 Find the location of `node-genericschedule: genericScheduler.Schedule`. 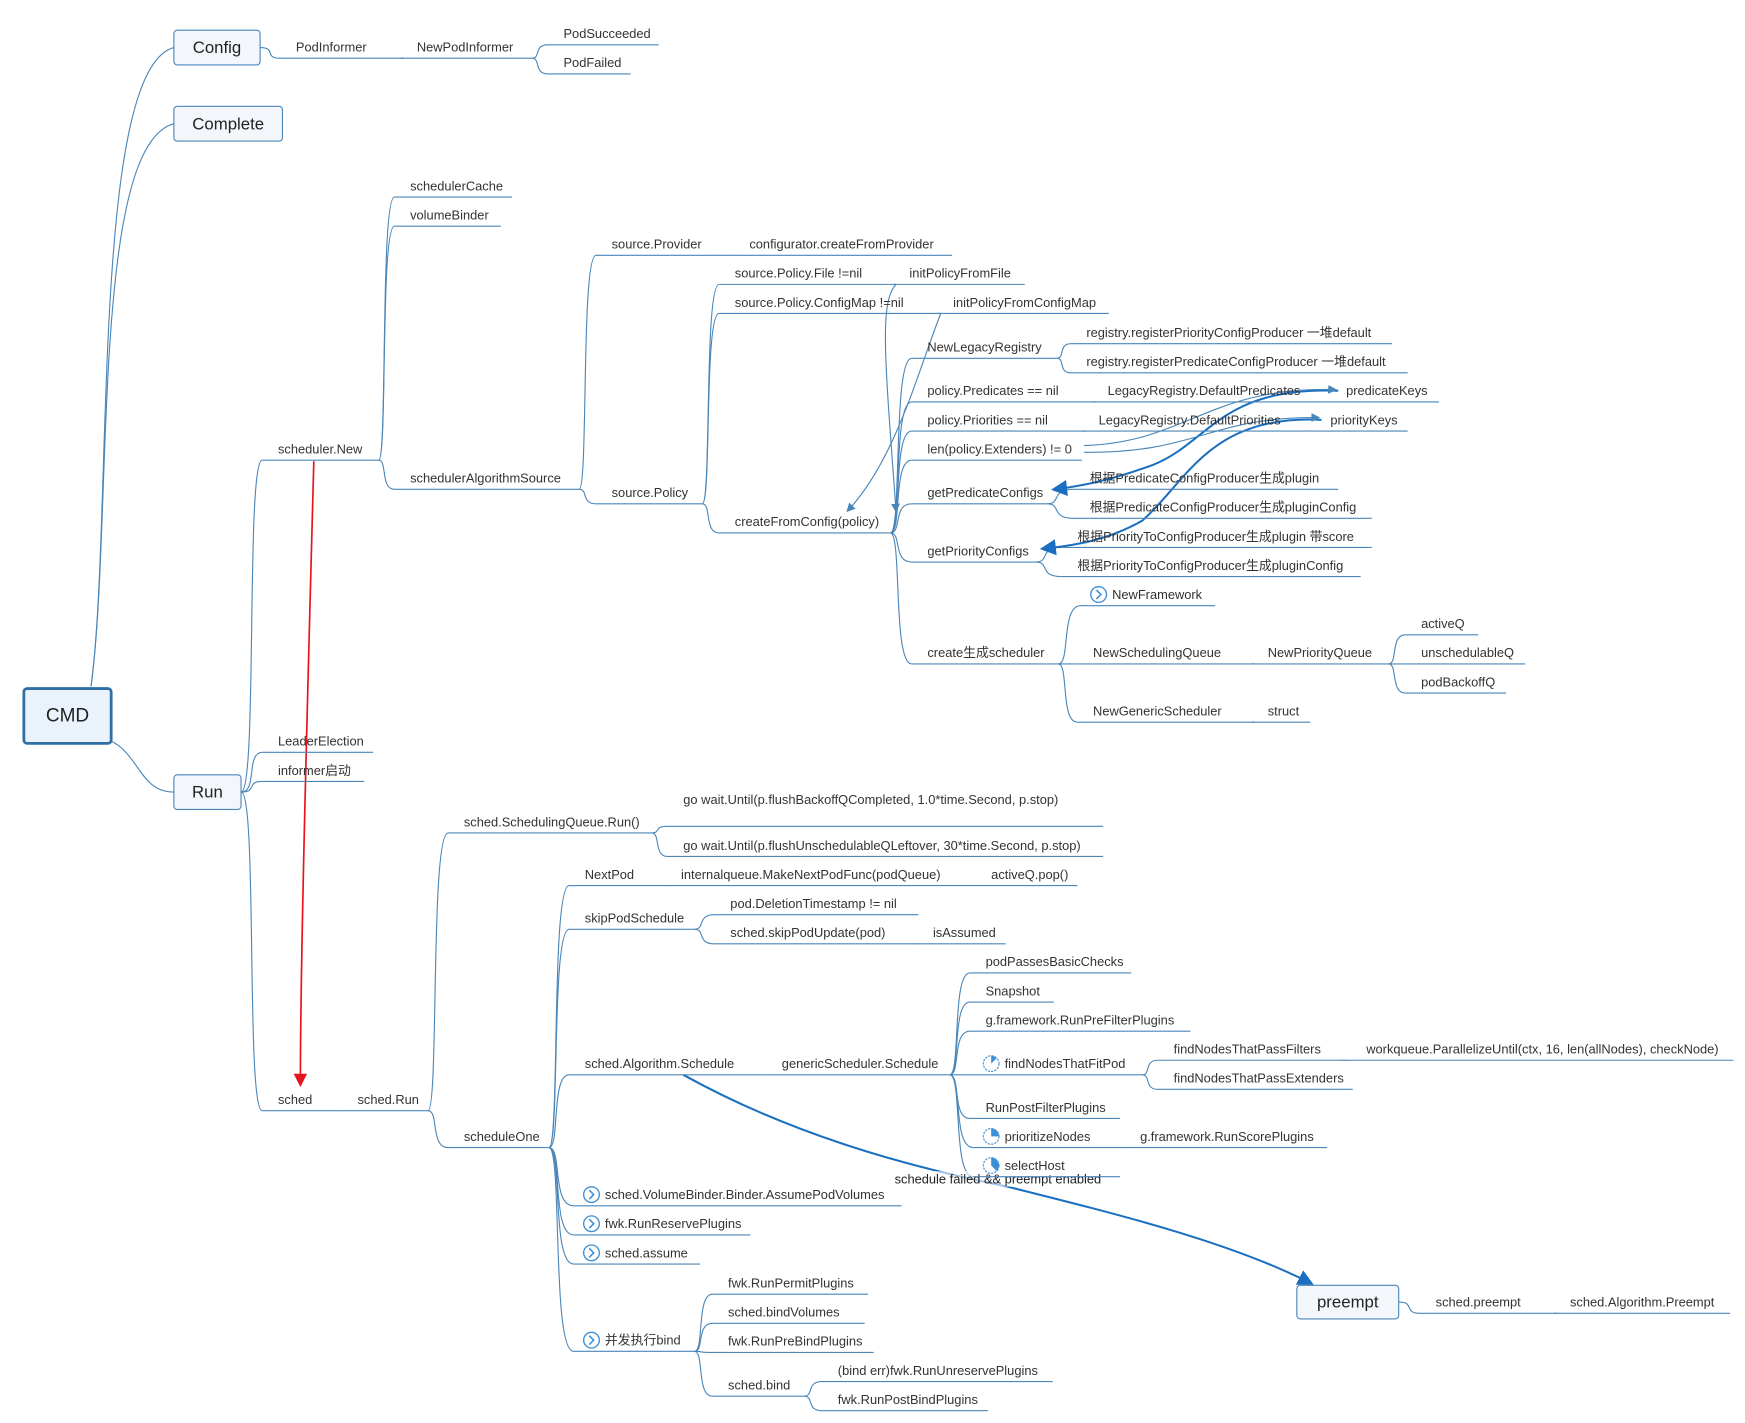

node-genericschedule: genericScheduler.Schedule is located at coordinates (858, 1066).